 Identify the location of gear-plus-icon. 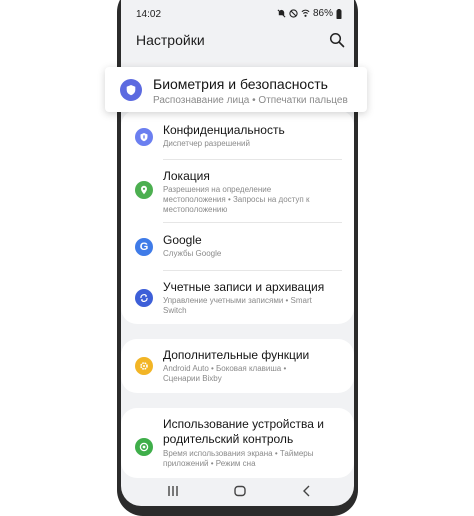
(144, 366).